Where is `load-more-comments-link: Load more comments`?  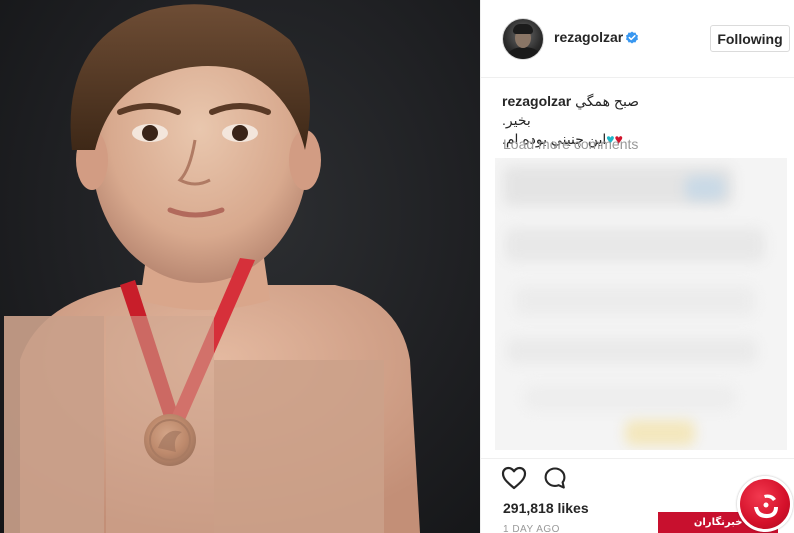 load-more-comments-link: Load more comments is located at coordinates (570, 144).